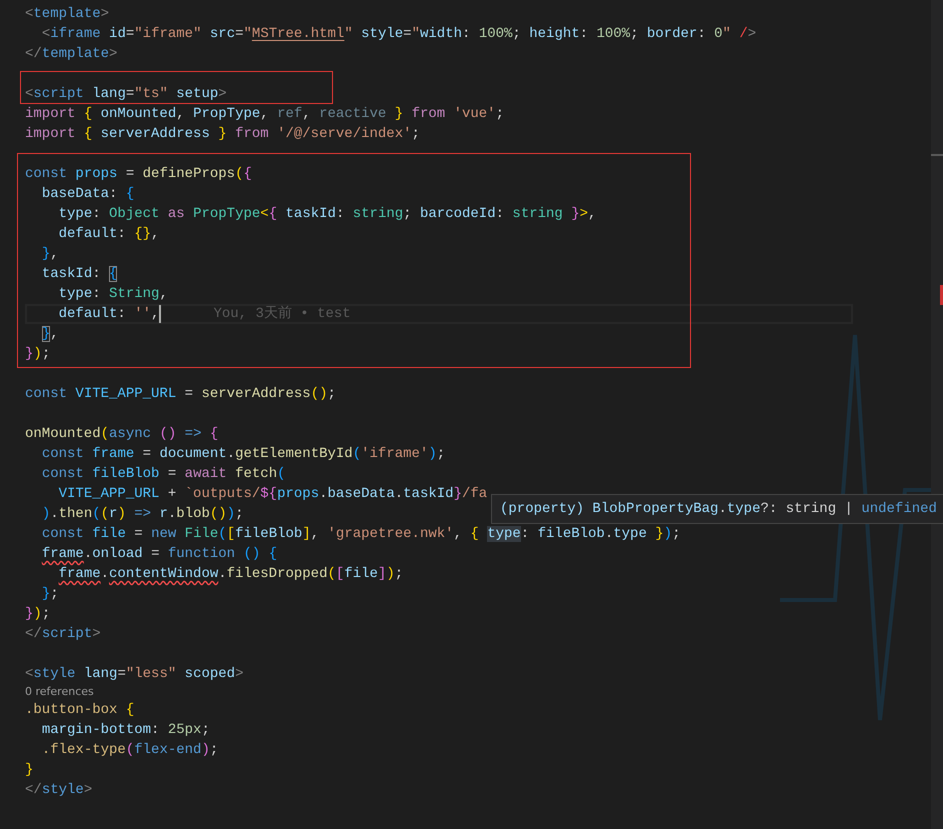 Image resolution: width=943 pixels, height=829 pixels. I want to click on references-codelens: 0 references, so click(59, 691).